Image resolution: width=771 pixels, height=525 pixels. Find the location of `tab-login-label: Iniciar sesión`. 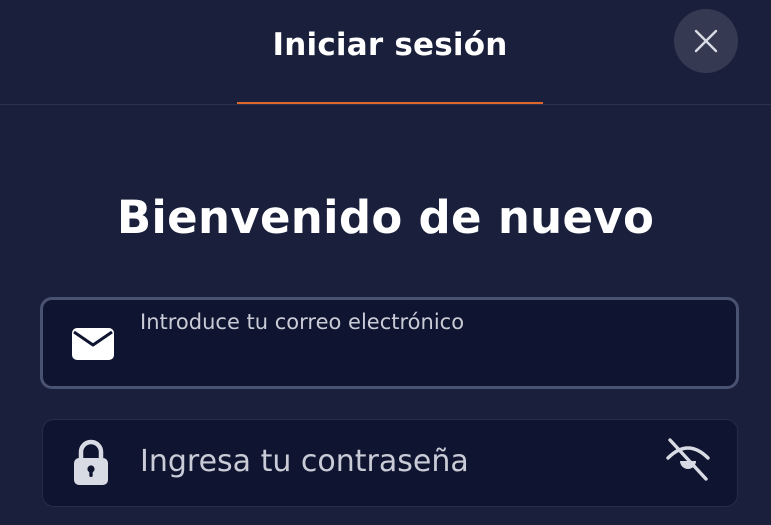

tab-login-label: Iniciar sesión is located at coordinates (390, 45).